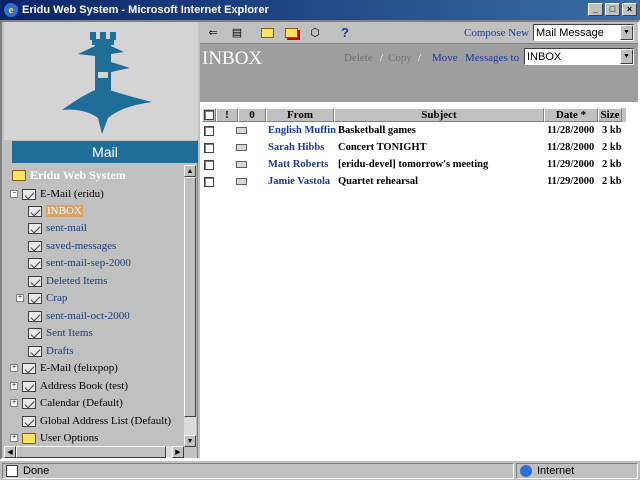  I want to click on tree-item-label: sent-mail-oct-2000, so click(88, 316).